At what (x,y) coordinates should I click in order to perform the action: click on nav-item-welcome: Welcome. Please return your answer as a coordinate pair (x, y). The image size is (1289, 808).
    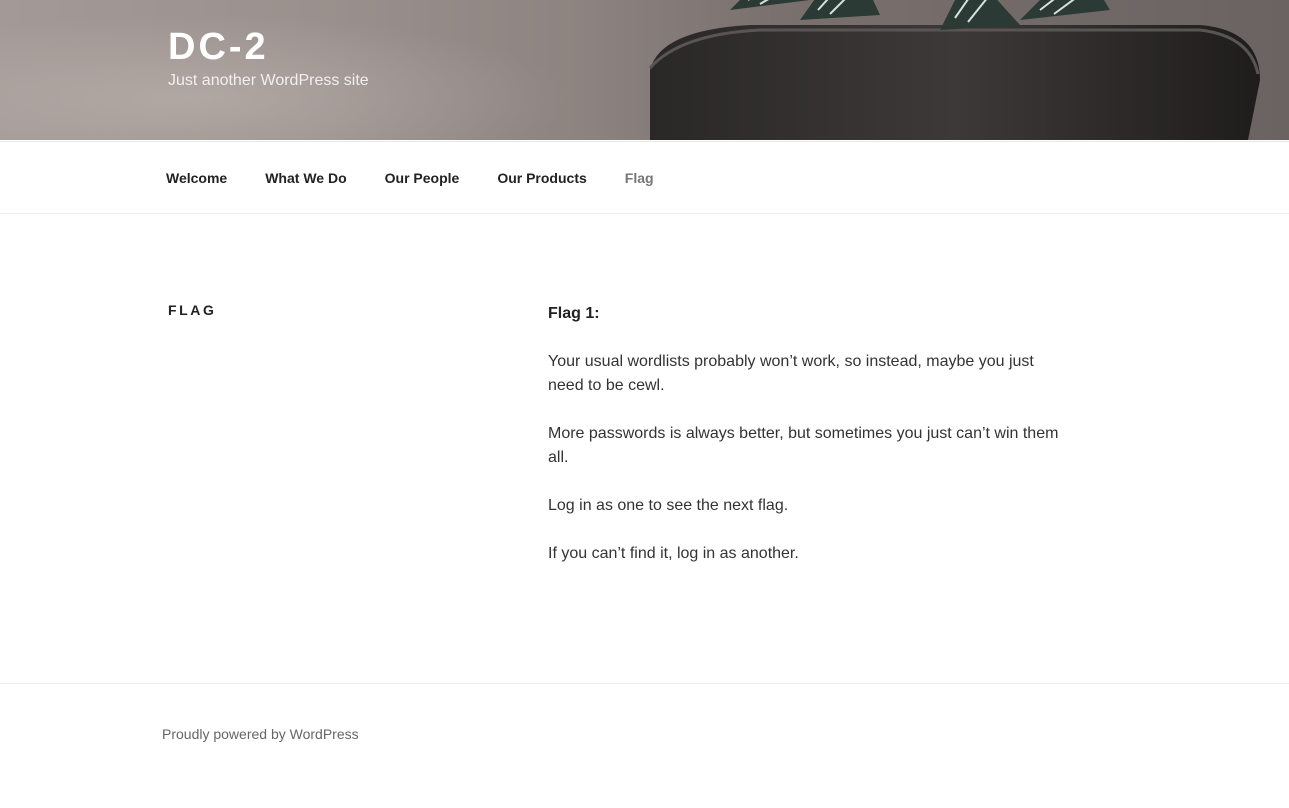
    Looking at the image, I should click on (196, 178).